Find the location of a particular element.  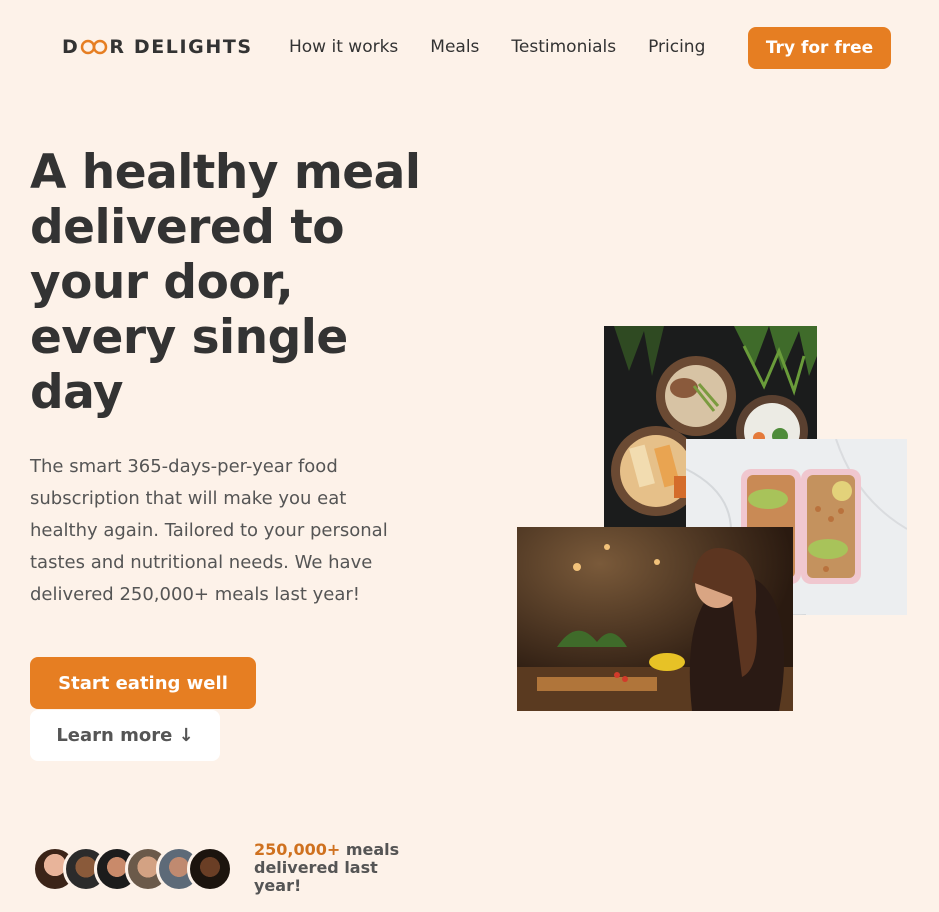

logo-suffix: R DELIGHTS is located at coordinates (181, 47).